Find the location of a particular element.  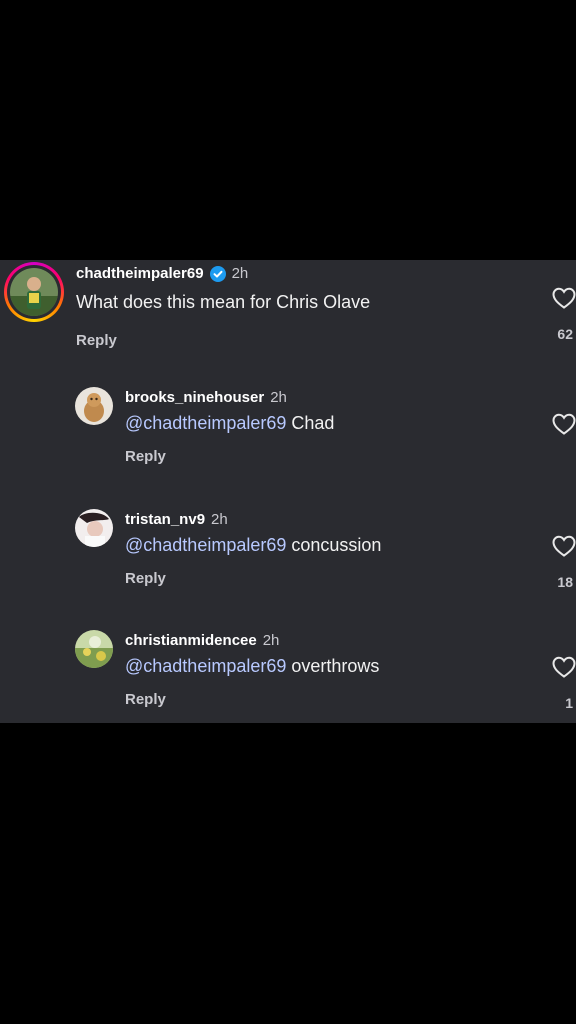

comment-body: Chad is located at coordinates (310, 423).